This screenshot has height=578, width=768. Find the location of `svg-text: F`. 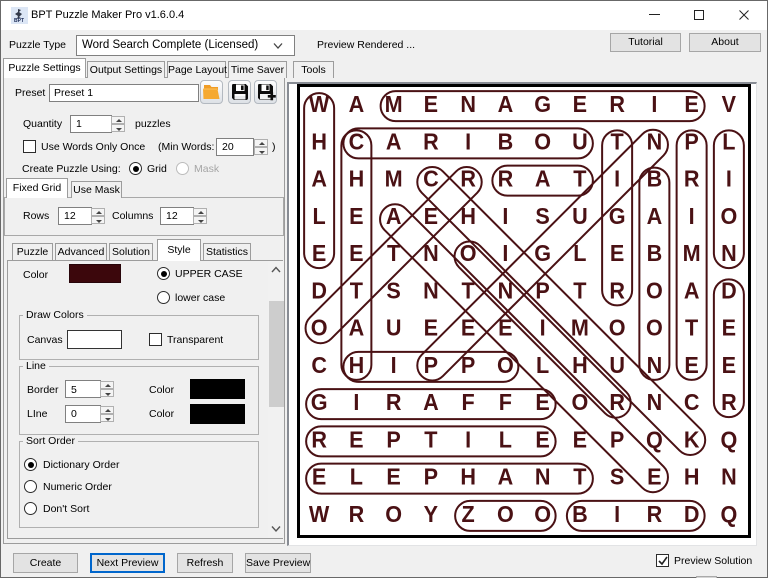

svg-text: F is located at coordinates (468, 402).